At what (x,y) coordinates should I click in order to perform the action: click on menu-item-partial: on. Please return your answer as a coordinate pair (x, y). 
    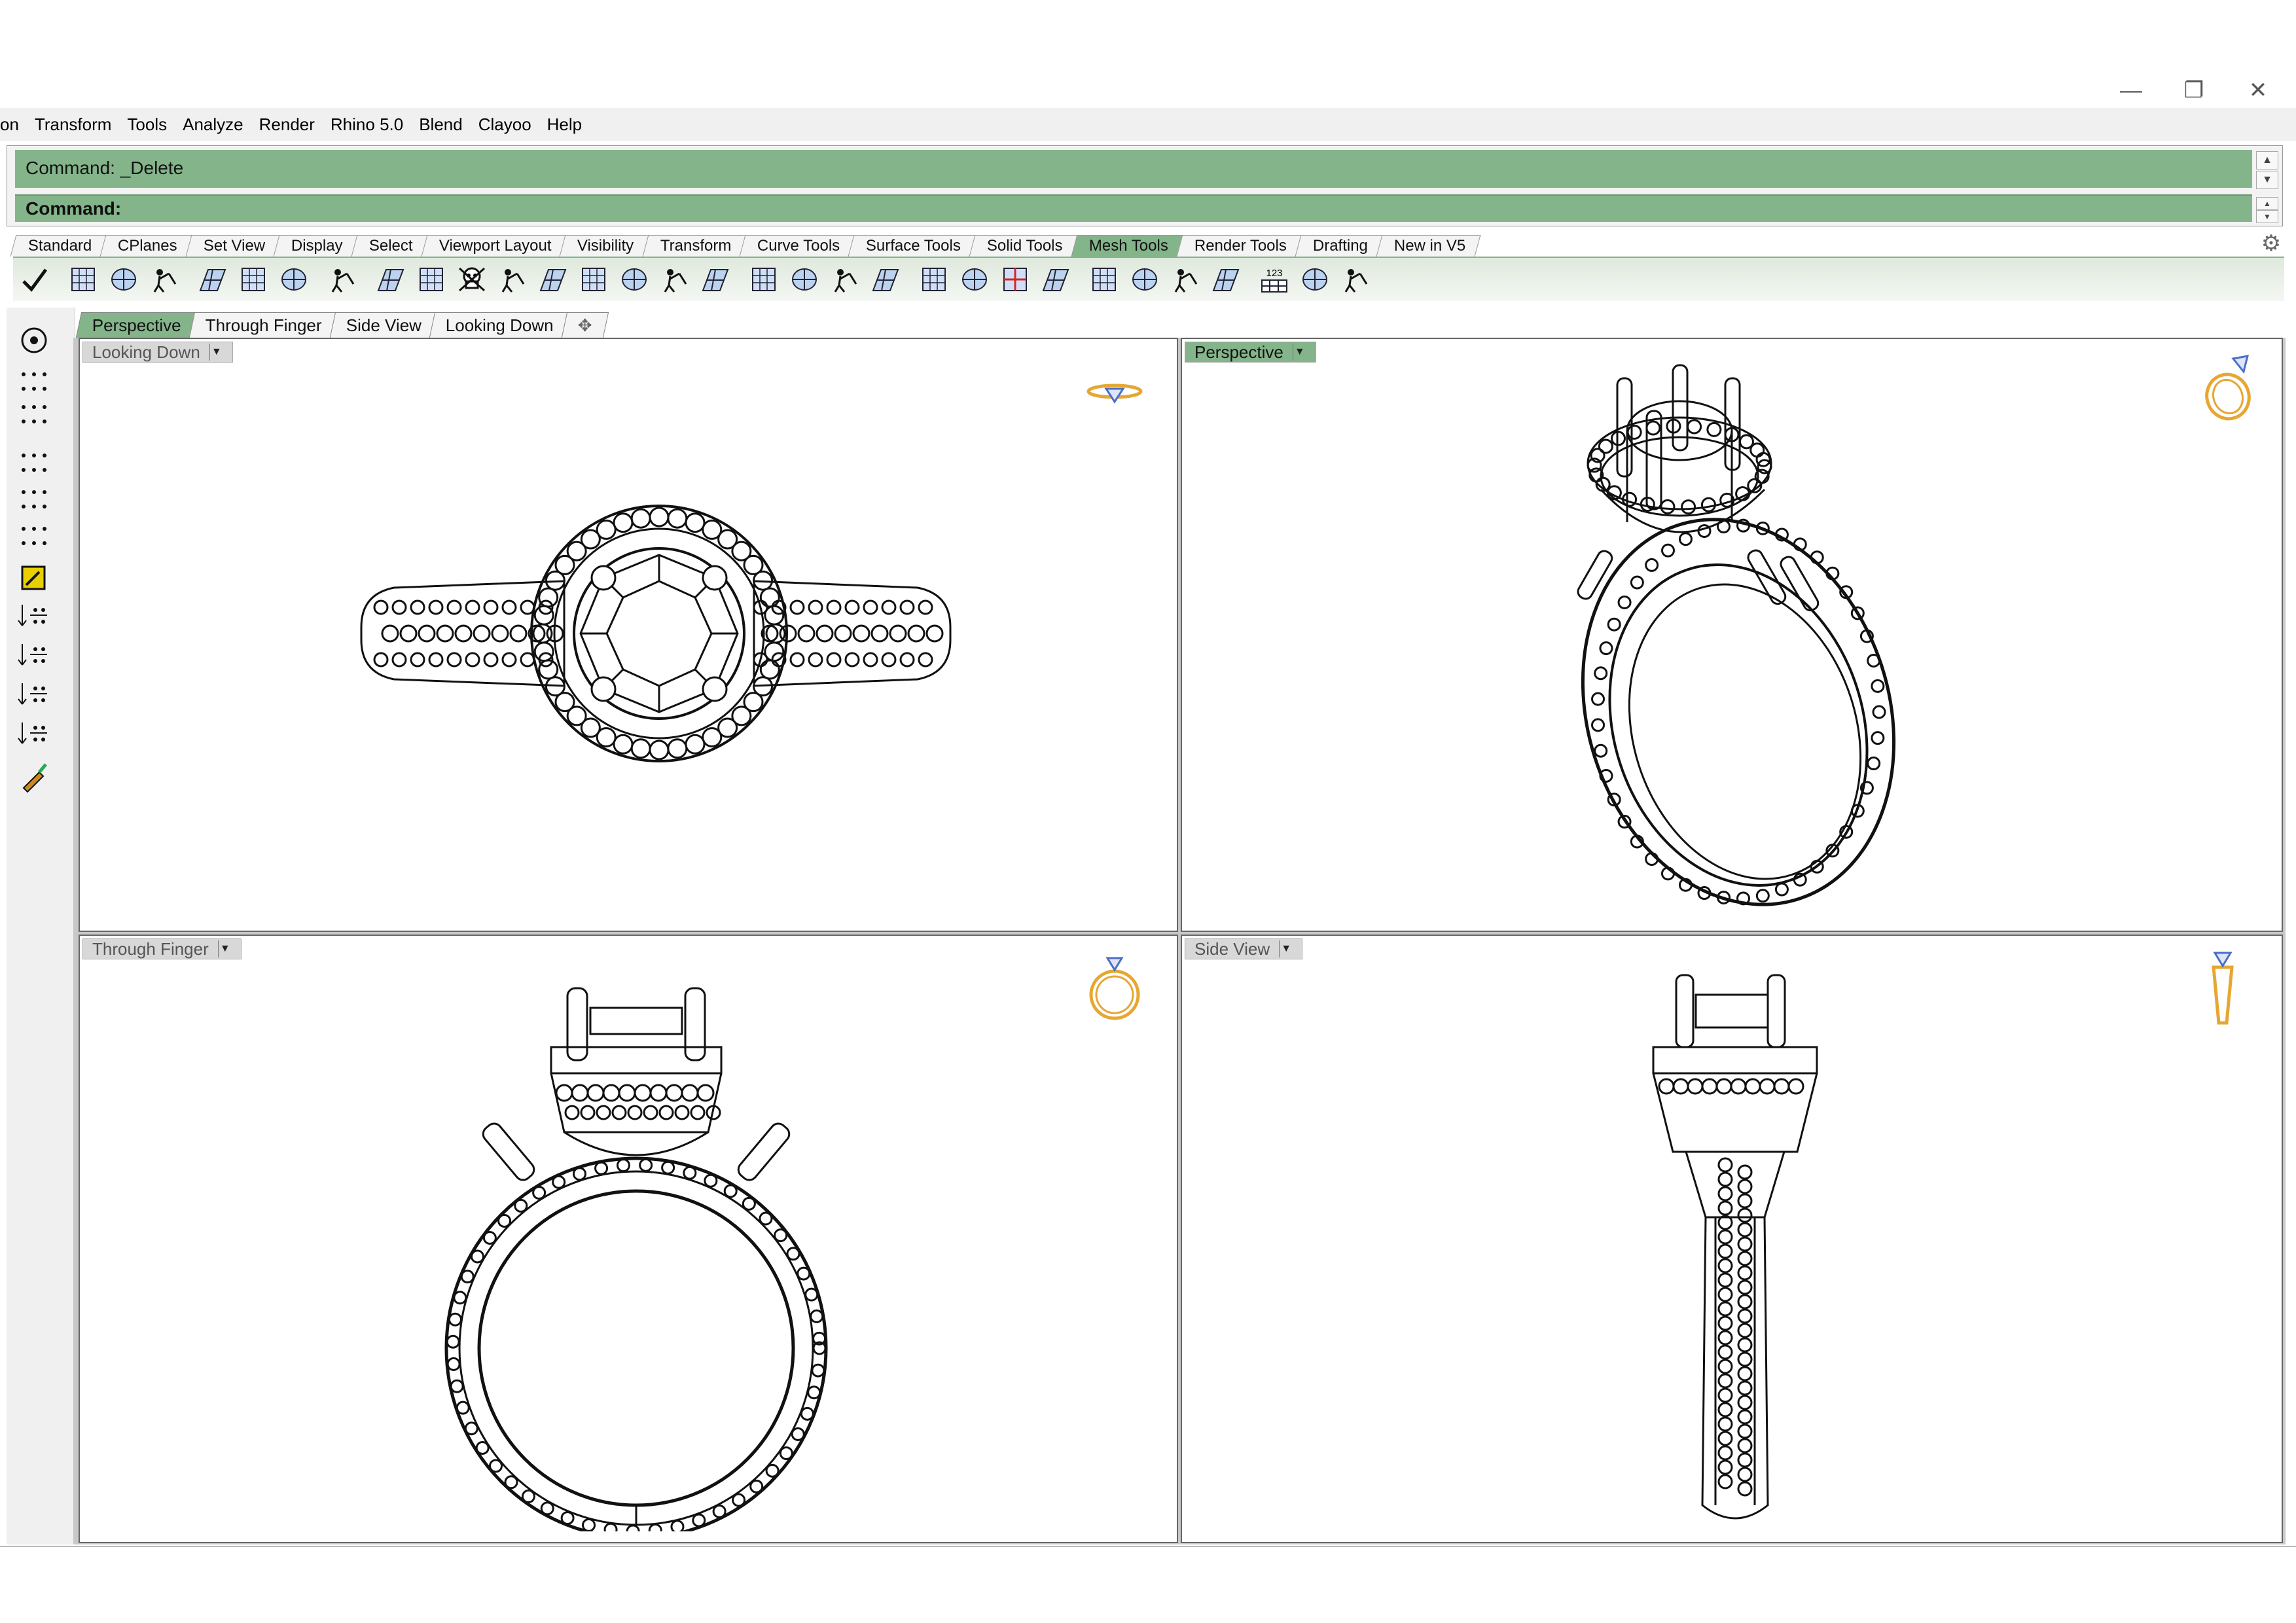
    Looking at the image, I should click on (9, 125).